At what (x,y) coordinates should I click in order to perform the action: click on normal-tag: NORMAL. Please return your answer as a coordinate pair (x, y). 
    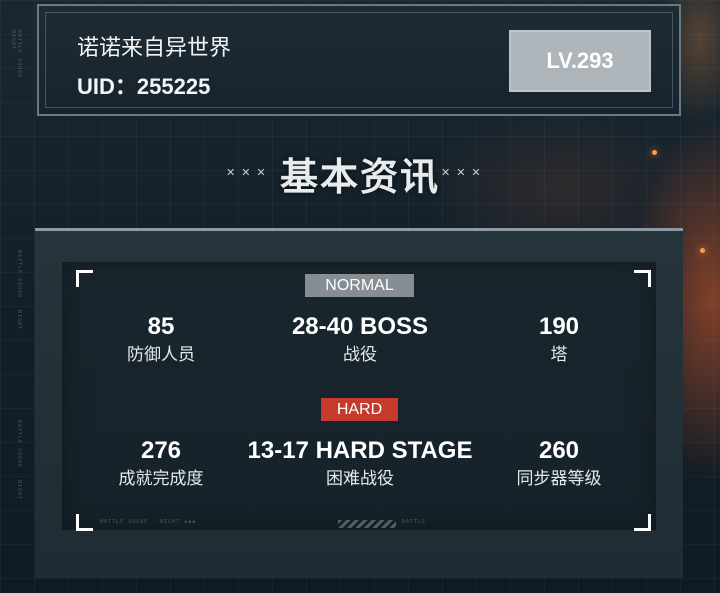
    Looking at the image, I should click on (359, 285).